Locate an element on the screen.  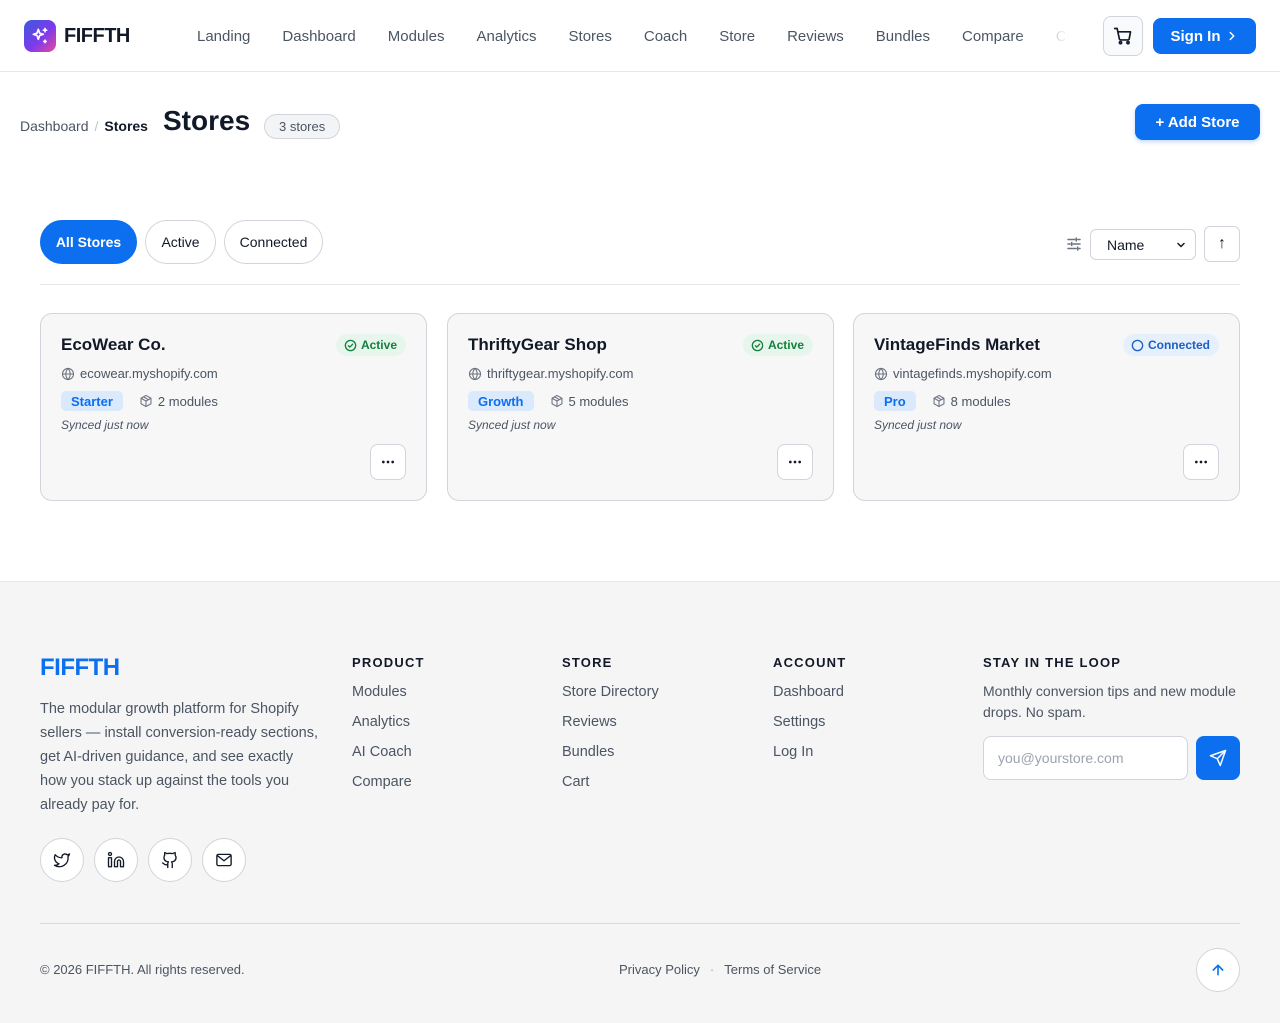
tab-active: Active is located at coordinates (180, 242).